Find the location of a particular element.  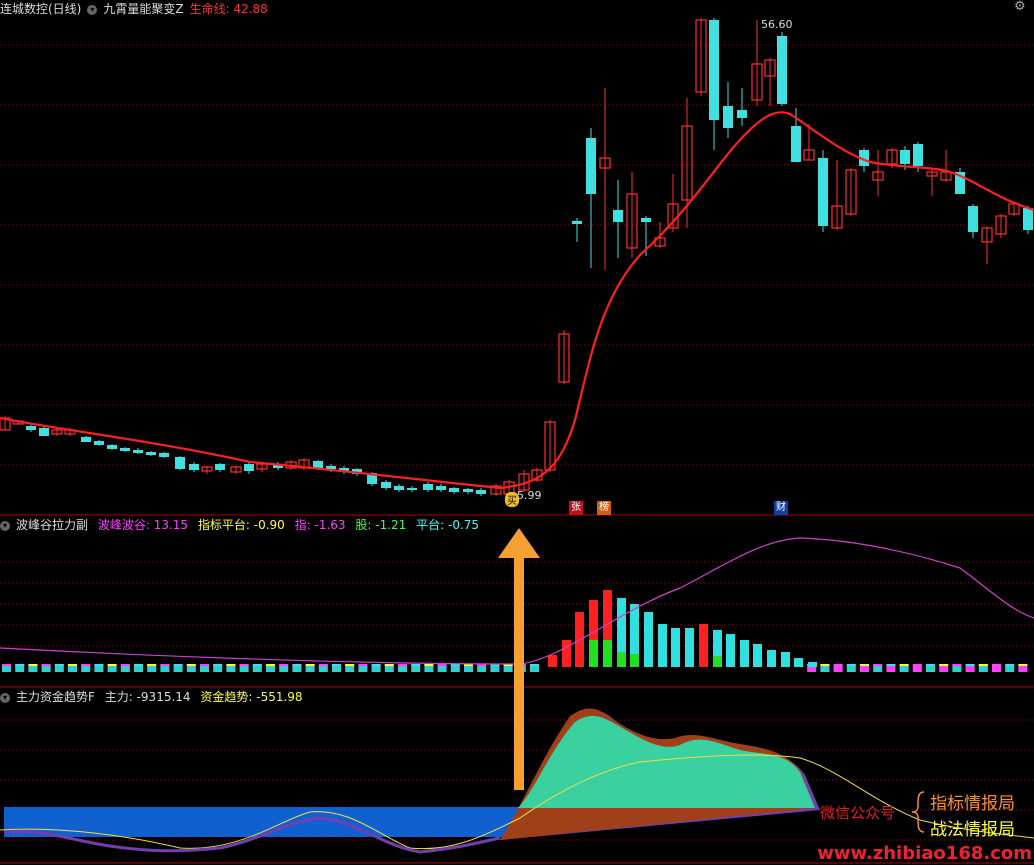

metric-main-force: 主力: -9315.14 is located at coordinates (147, 697).